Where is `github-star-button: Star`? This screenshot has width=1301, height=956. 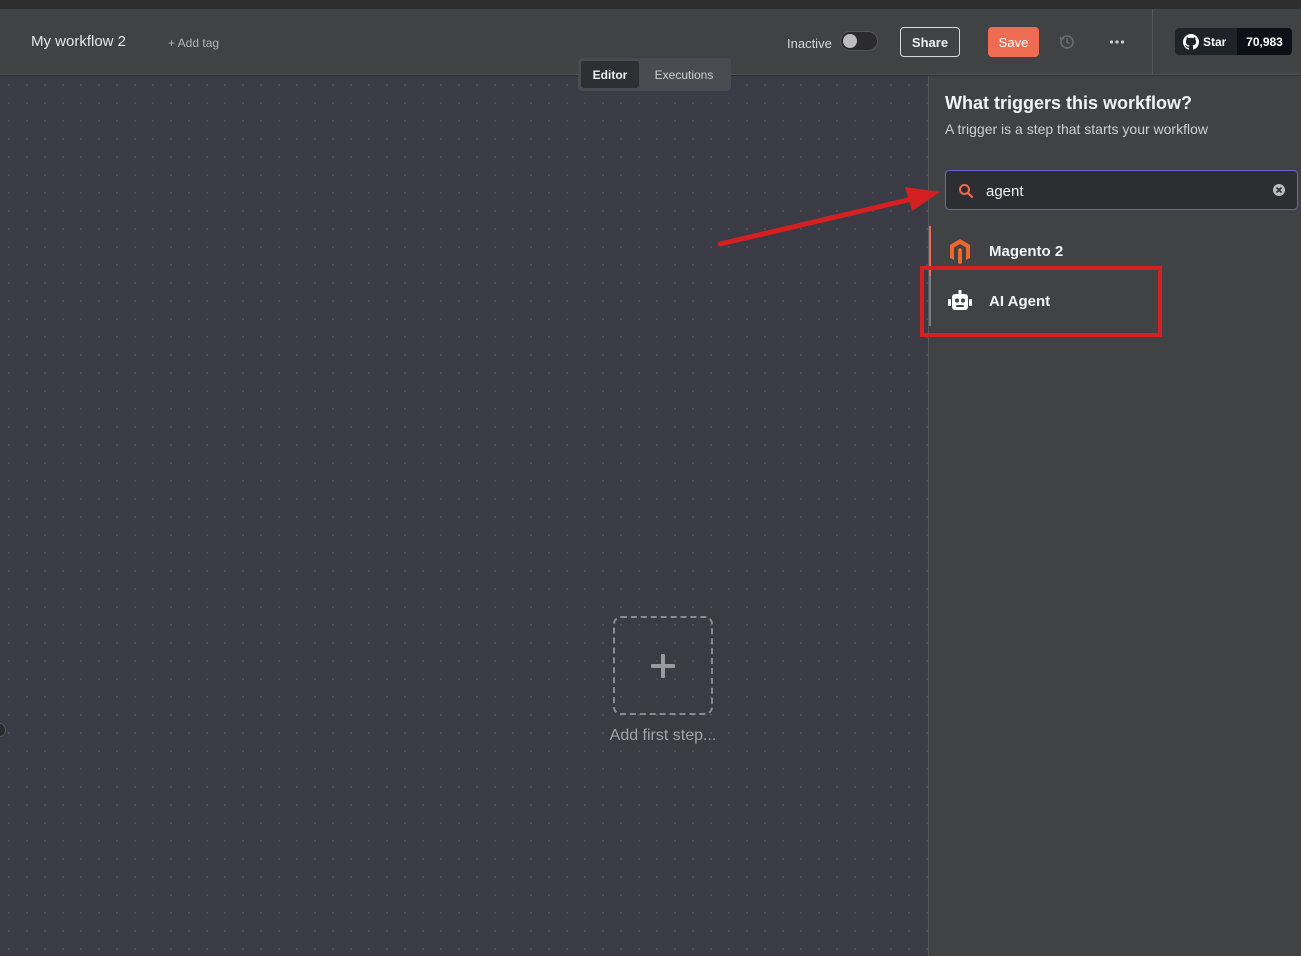 github-star-button: Star is located at coordinates (1206, 41).